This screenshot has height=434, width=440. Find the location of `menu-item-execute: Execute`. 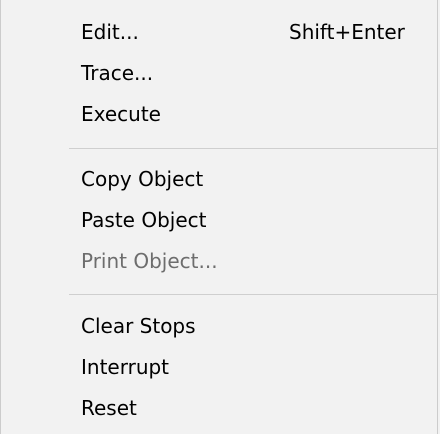

menu-item-execute: Execute is located at coordinates (219, 114).